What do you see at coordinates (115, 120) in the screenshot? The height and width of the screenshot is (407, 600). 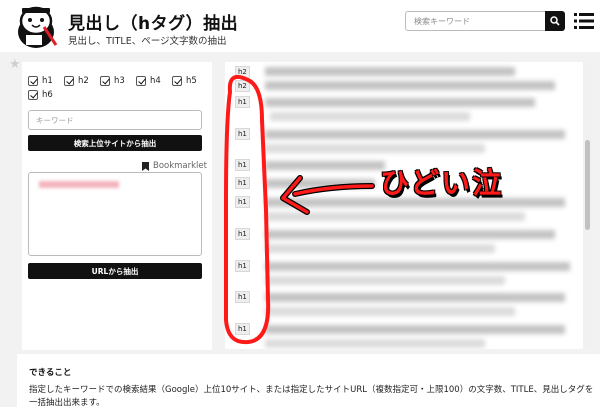 I see `keyword-input` at bounding box center [115, 120].